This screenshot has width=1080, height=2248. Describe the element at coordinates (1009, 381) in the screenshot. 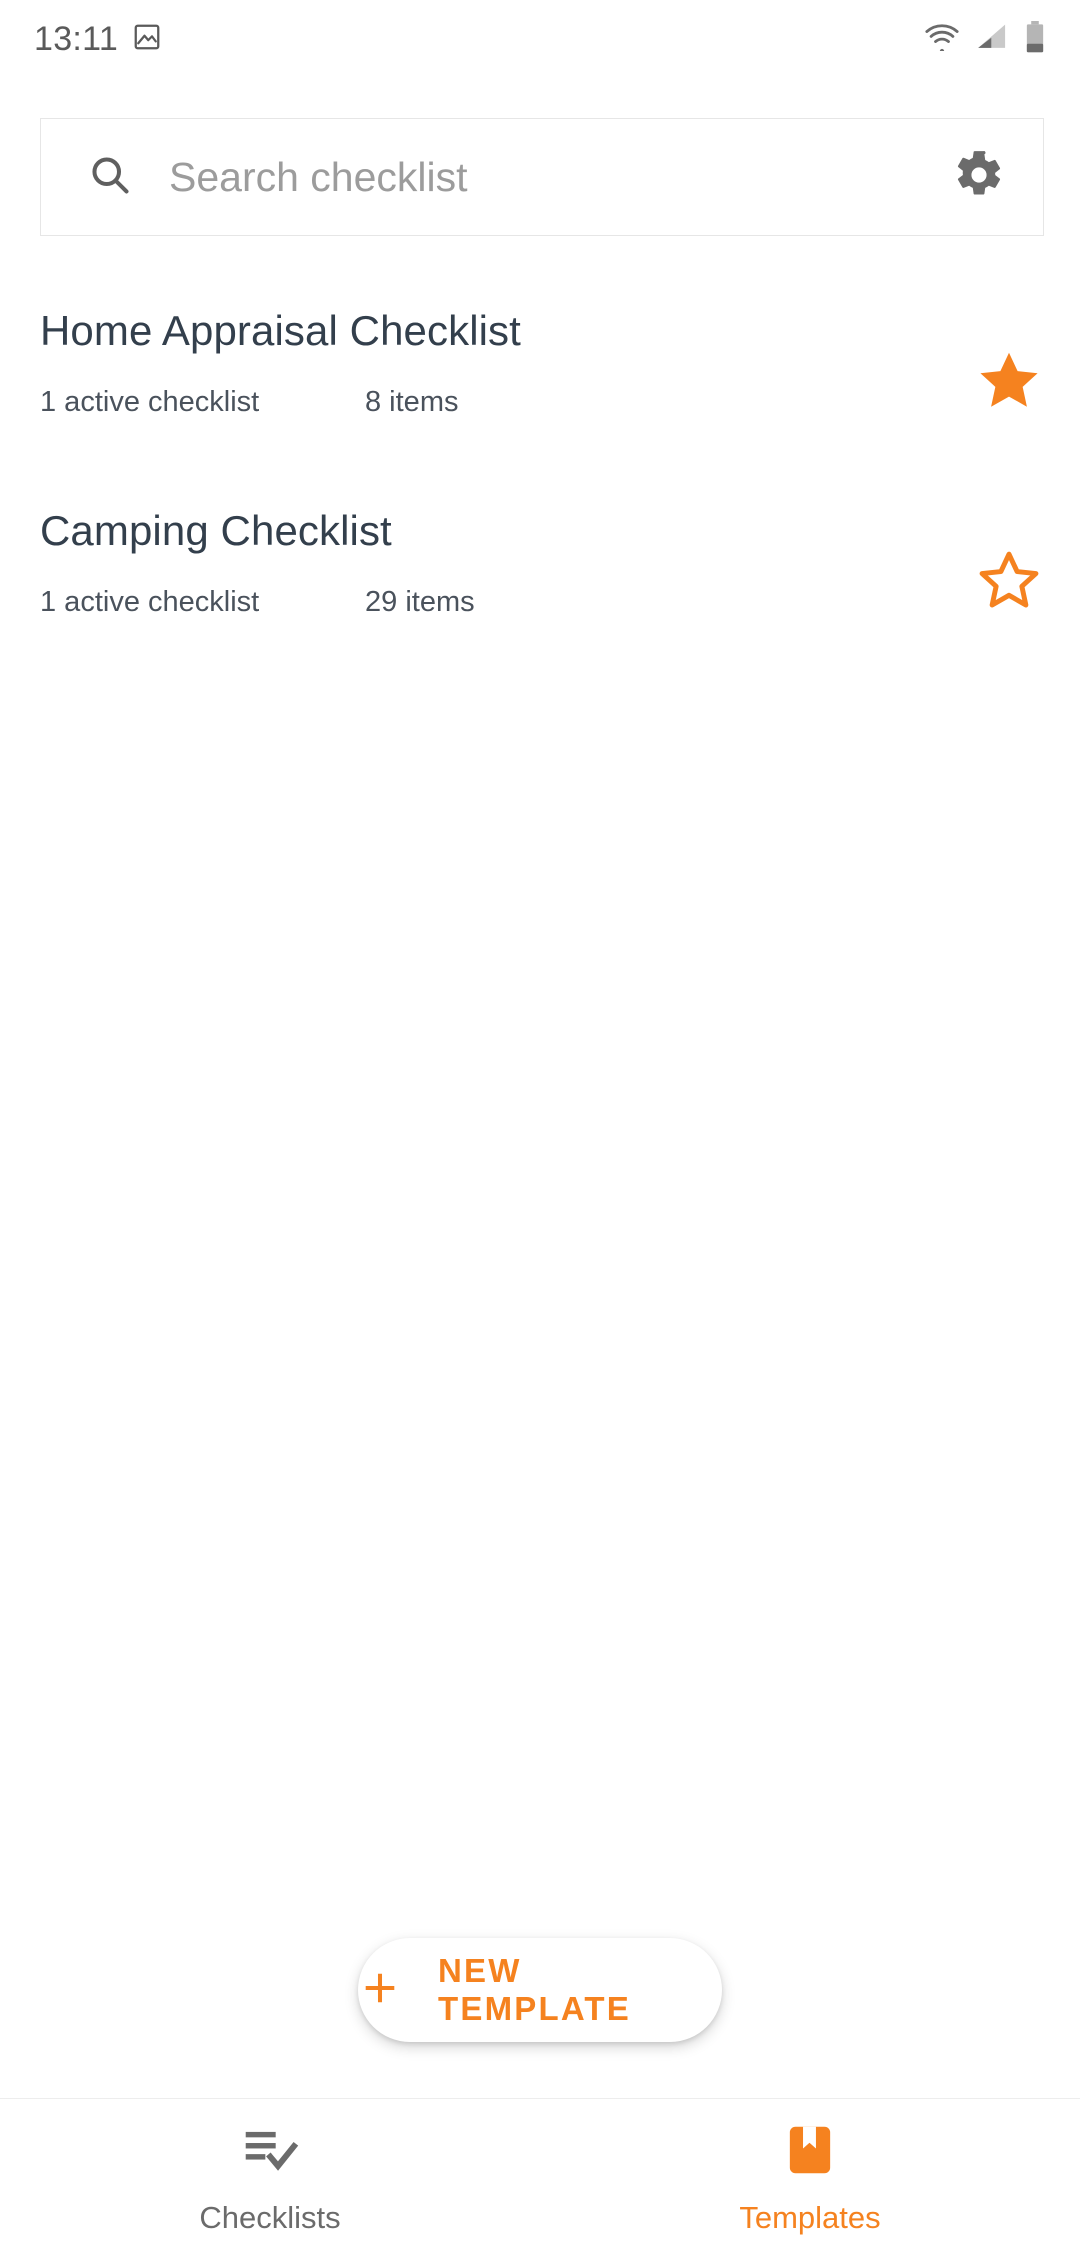

I see `favorite-star-filled-icon` at that location.